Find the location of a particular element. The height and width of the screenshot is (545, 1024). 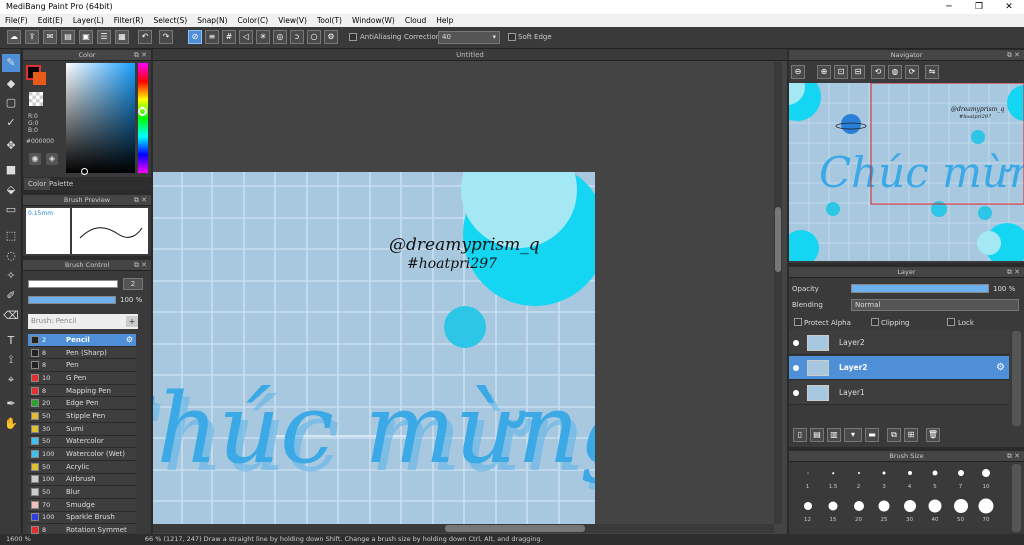

brush-size-option: 7 is located at coordinates (960, 477).